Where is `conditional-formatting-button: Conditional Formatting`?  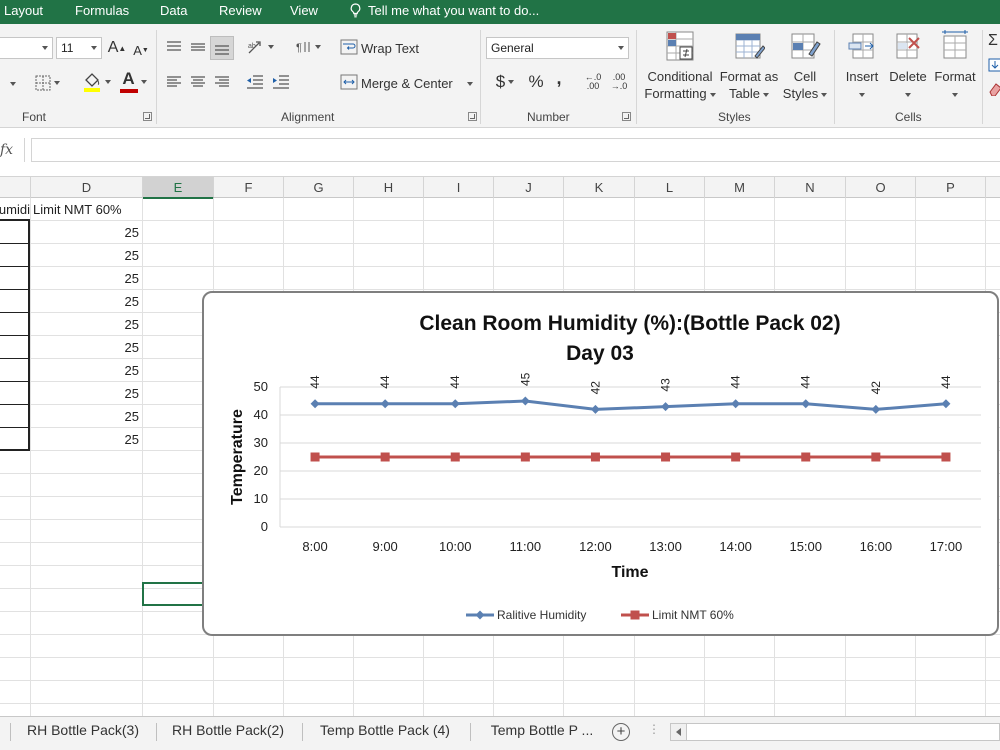
conditional-formatting-button: Conditional Formatting is located at coordinates (680, 66).